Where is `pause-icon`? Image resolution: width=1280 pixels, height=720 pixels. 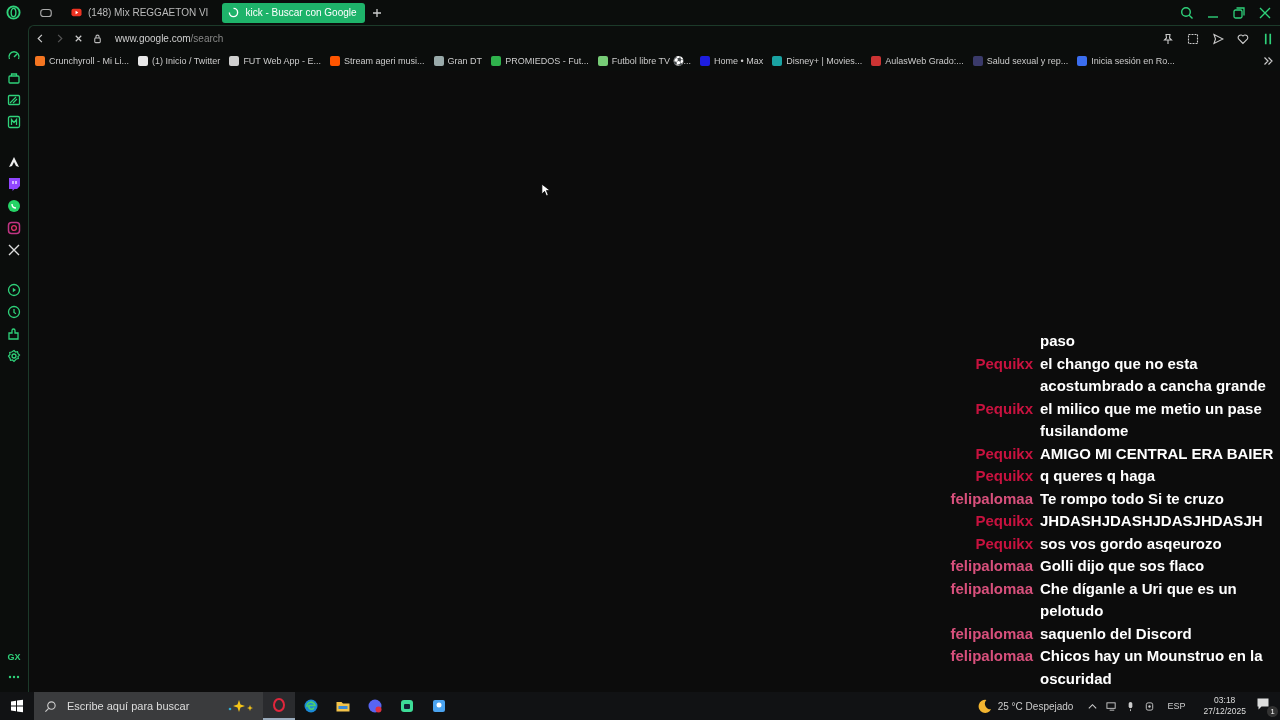
pause-icon is located at coordinates (1268, 38).